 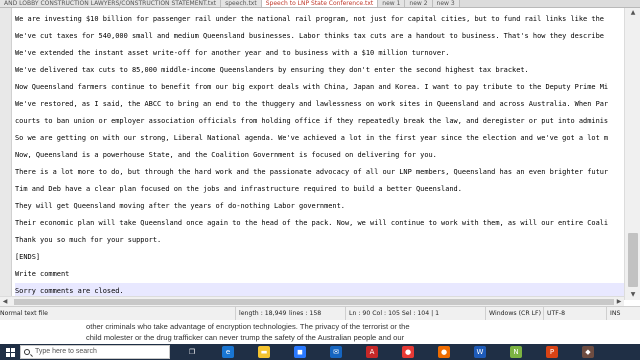 I want to click on horizontal-scrollbar: ◀ ▶, so click(x=312, y=301).